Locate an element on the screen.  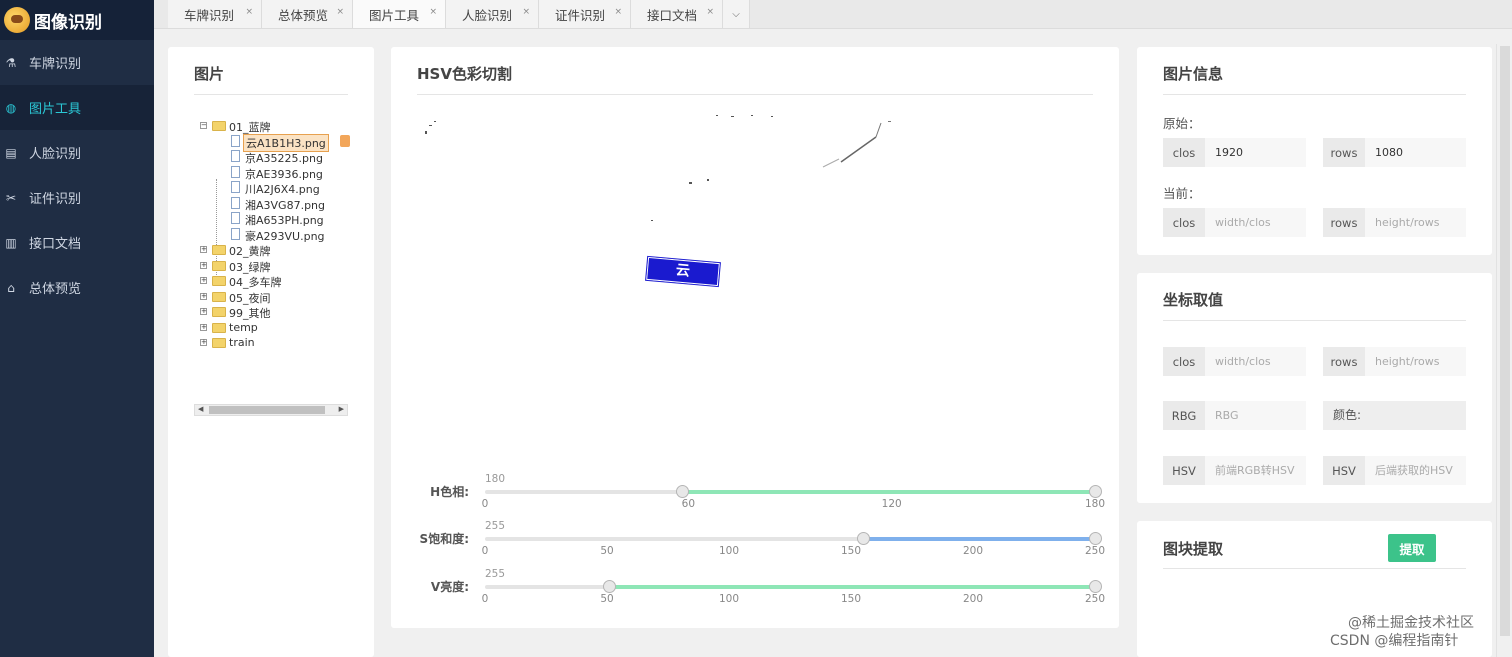
page-scrollbar is located at coordinates (1504, 350).